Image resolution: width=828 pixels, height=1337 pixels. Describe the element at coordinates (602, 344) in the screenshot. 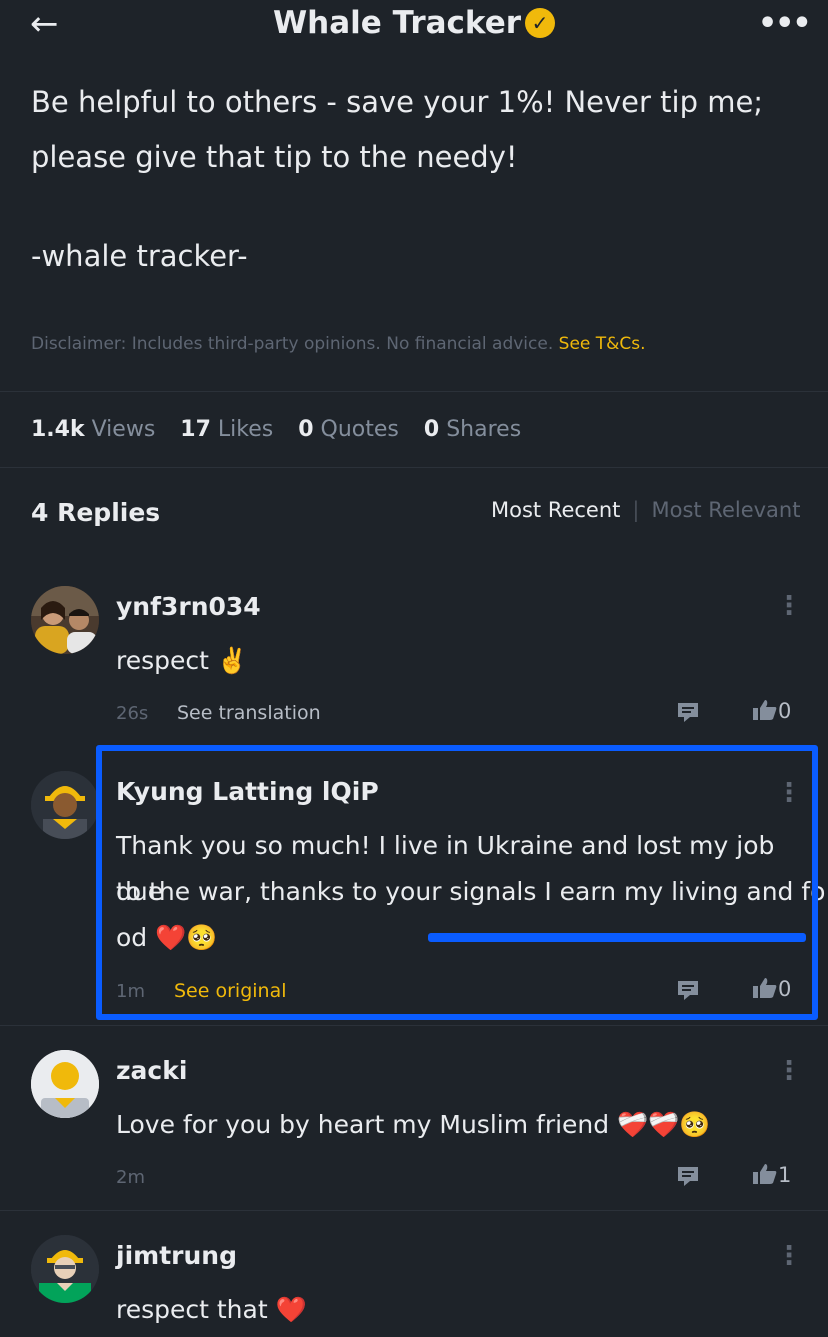

I see `terms-link: See T&Cs.` at that location.